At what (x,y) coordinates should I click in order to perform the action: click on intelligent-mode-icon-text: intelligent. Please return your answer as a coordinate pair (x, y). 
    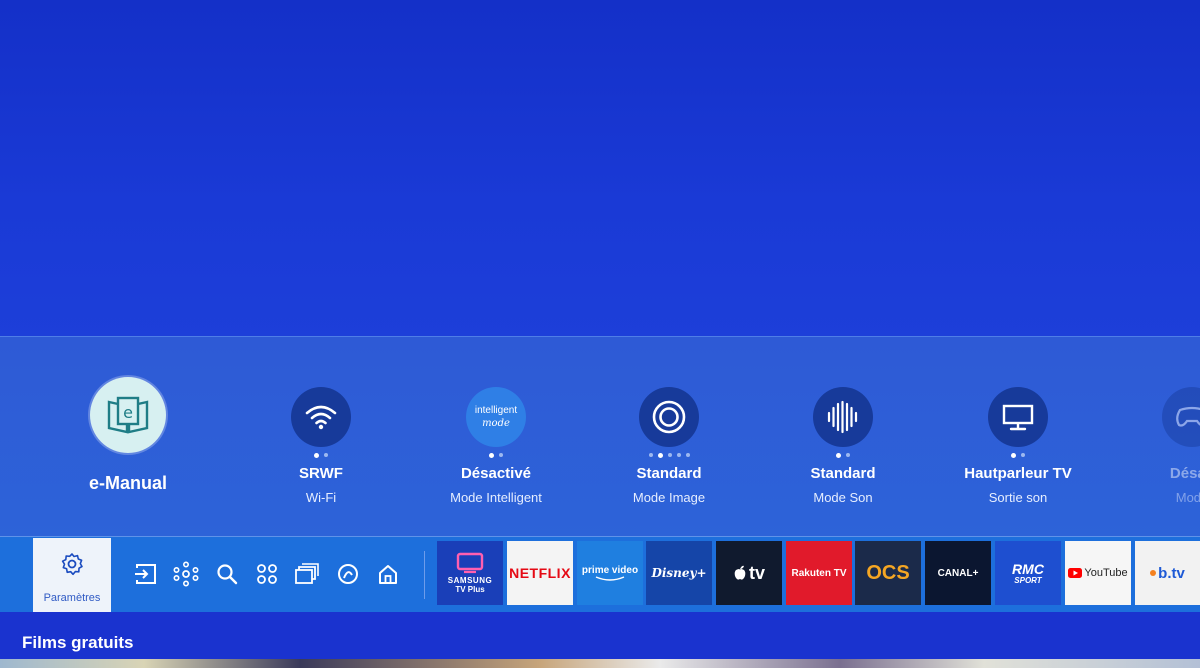
    Looking at the image, I should click on (496, 410).